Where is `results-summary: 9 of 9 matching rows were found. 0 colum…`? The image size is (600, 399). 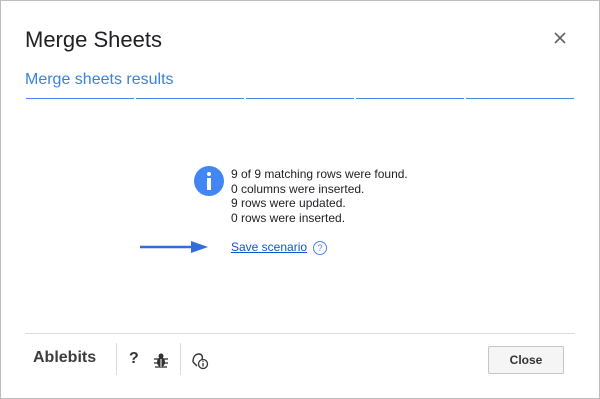
results-summary: 9 of 9 matching rows were found. 0 colum… is located at coordinates (319, 196).